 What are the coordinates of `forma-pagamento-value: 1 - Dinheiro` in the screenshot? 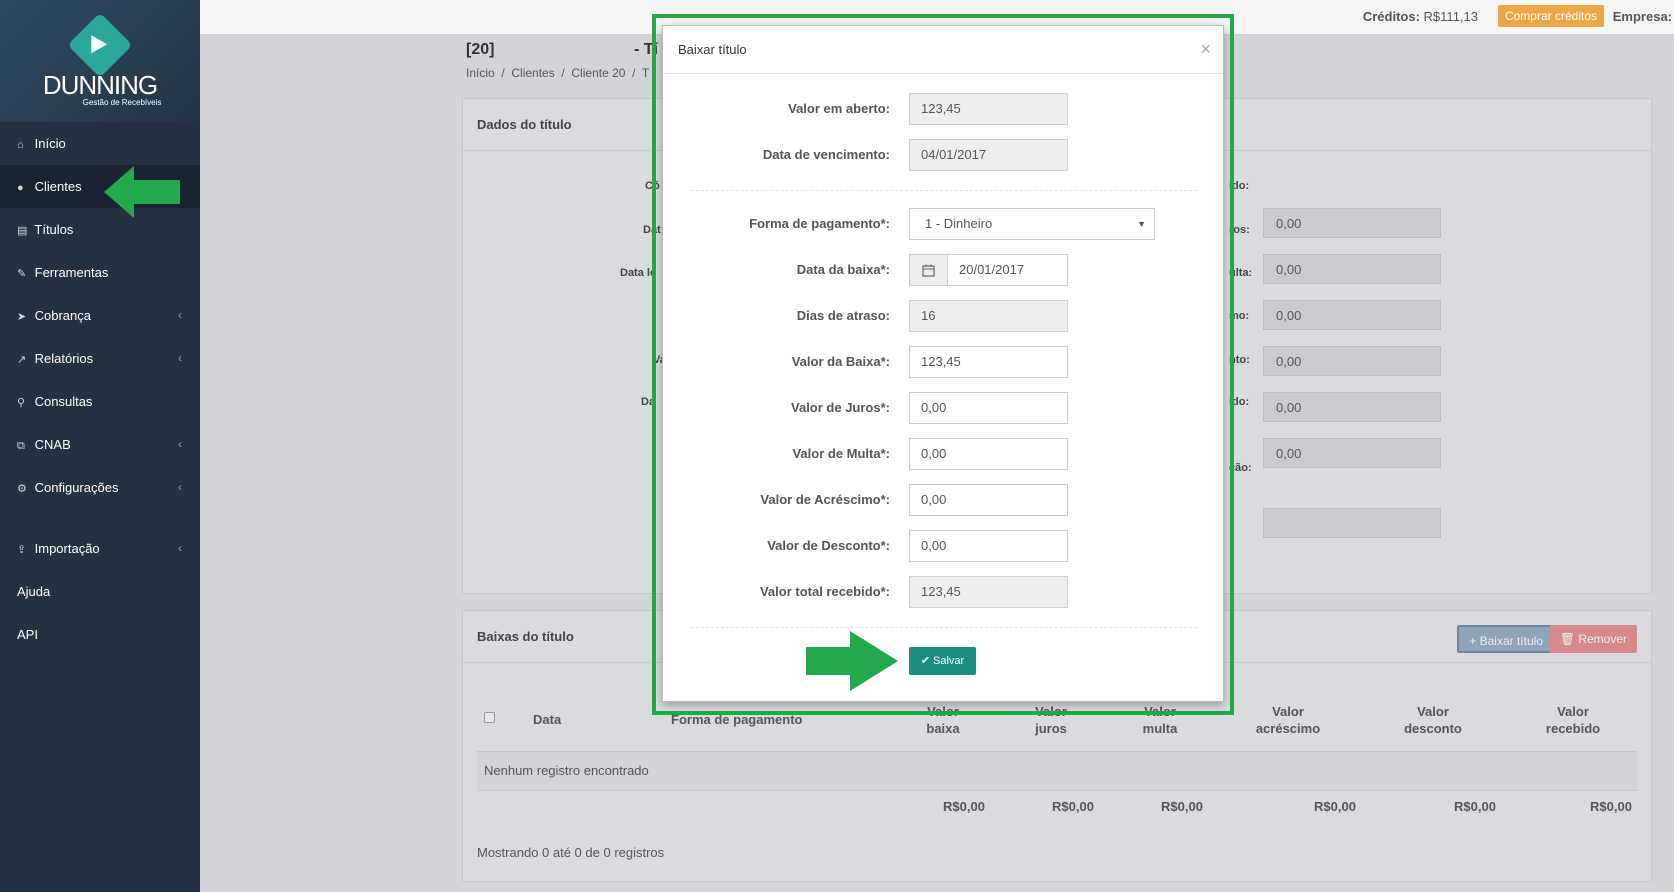 It's located at (959, 223).